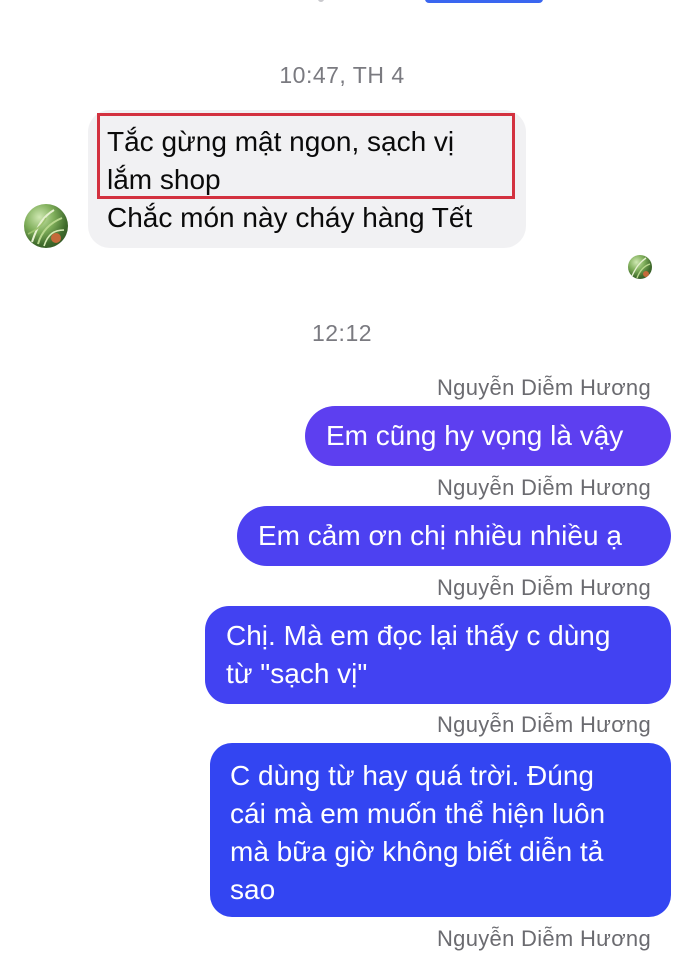 This screenshot has height=960, width=684. I want to click on outgoing-message-bubble: Em cảm ơn chị nhiều nhiều ạ, so click(454, 536).